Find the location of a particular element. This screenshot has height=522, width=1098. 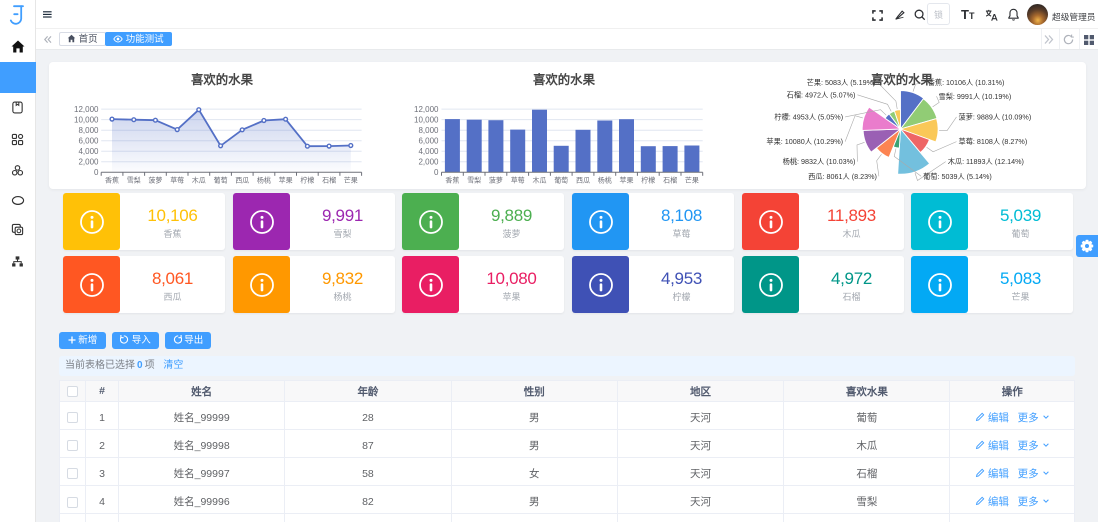

svg-text: 西瓜: 8061人 (8.23%) is located at coordinates (842, 176).